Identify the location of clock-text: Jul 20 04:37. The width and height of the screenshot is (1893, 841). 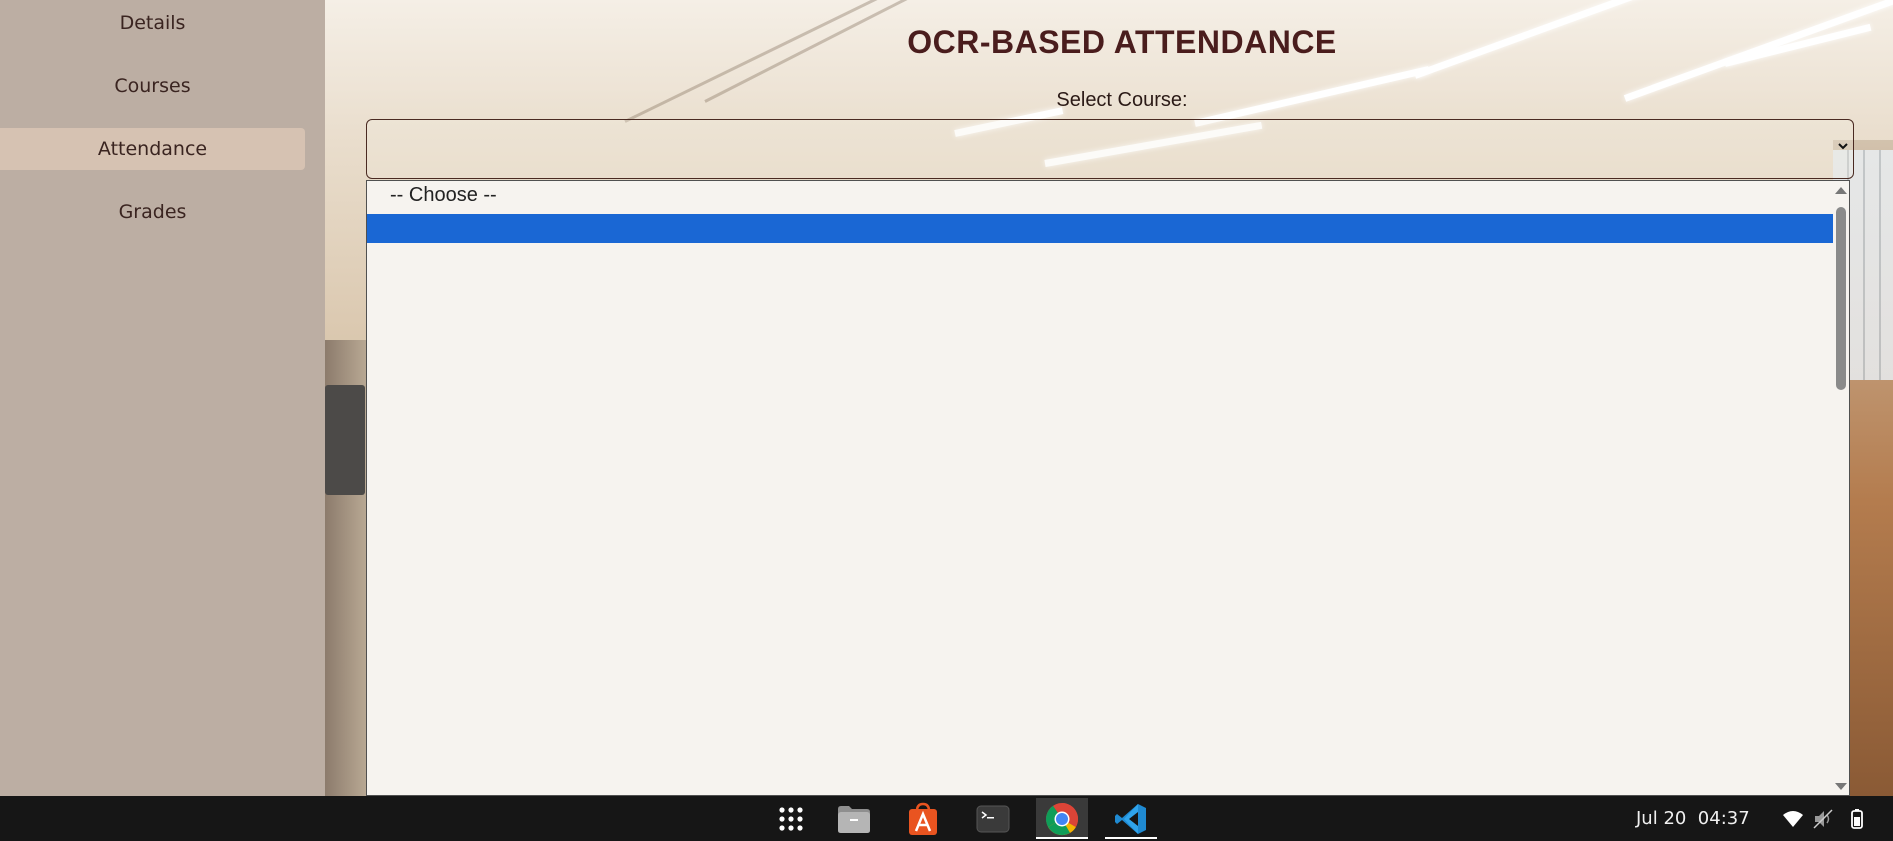
(1693, 818).